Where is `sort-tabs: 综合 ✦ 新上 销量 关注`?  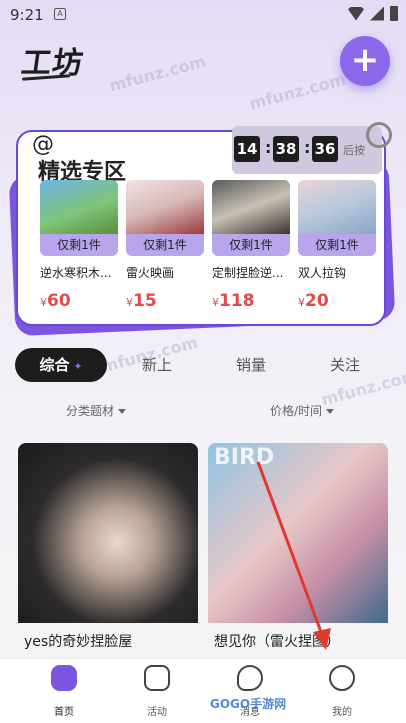 sort-tabs: 综合 ✦ 新上 销量 关注 is located at coordinates (205, 366).